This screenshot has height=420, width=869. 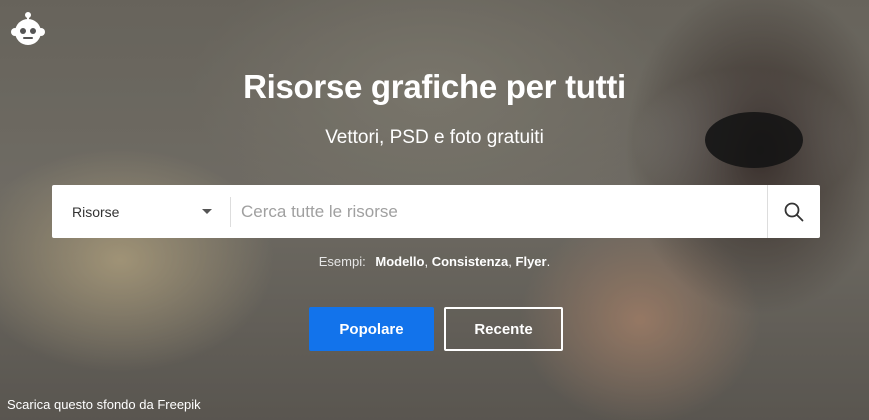 What do you see at coordinates (499, 211) in the screenshot?
I see `search-input` at bounding box center [499, 211].